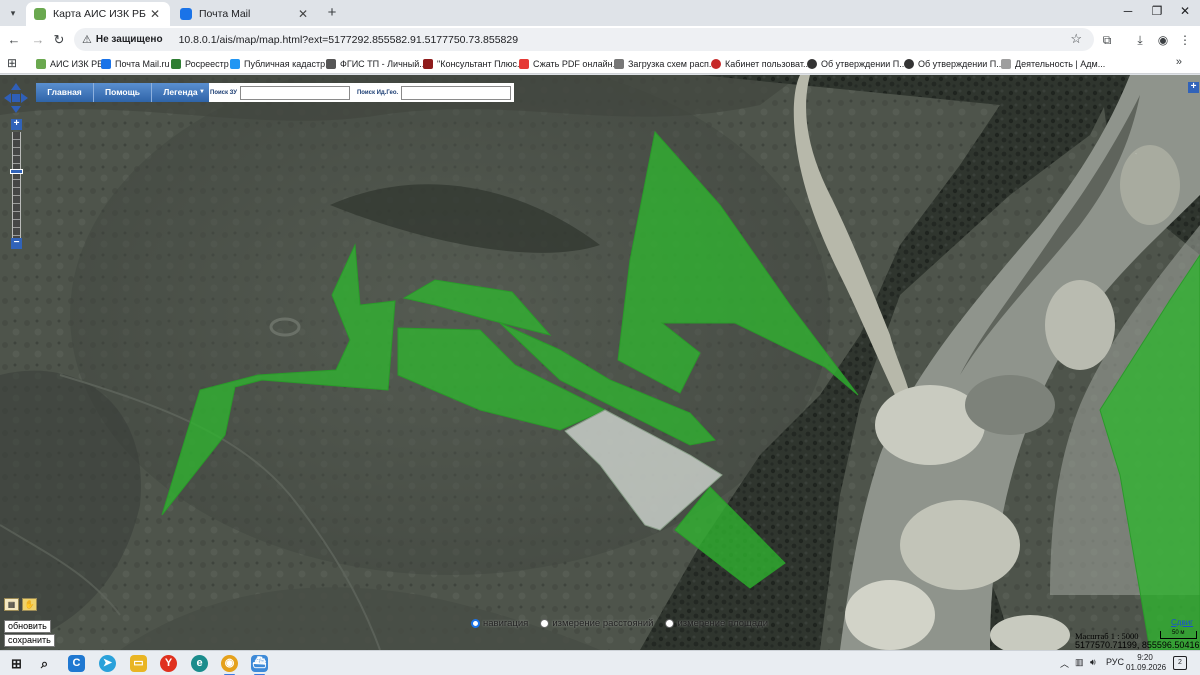 Image resolution: width=1200 pixels, height=675 pixels. What do you see at coordinates (40, 14) in the screenshot?
I see `gear-icon` at bounding box center [40, 14].